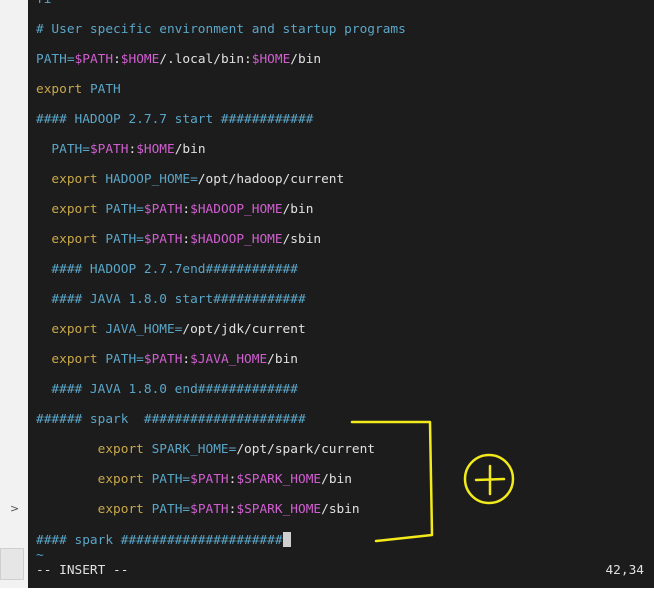 This screenshot has width=654, height=593. I want to click on partial-top-line: fi, so click(43, 4).